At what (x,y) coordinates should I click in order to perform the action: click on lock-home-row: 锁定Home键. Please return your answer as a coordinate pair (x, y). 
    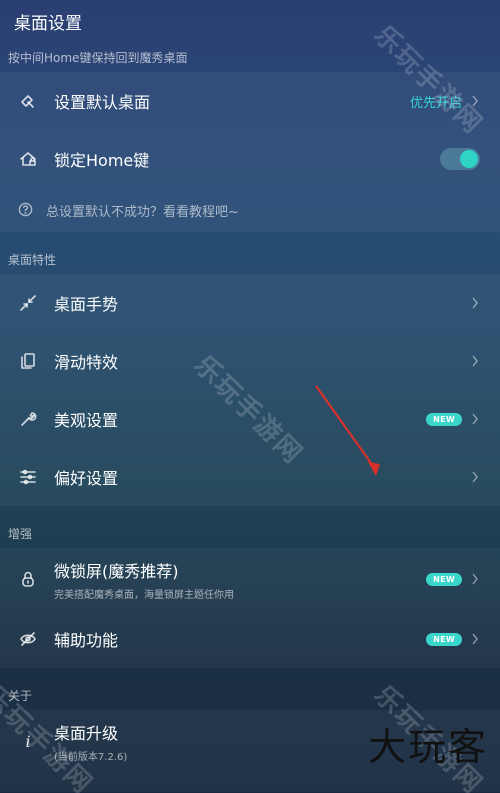
    Looking at the image, I should click on (250, 159).